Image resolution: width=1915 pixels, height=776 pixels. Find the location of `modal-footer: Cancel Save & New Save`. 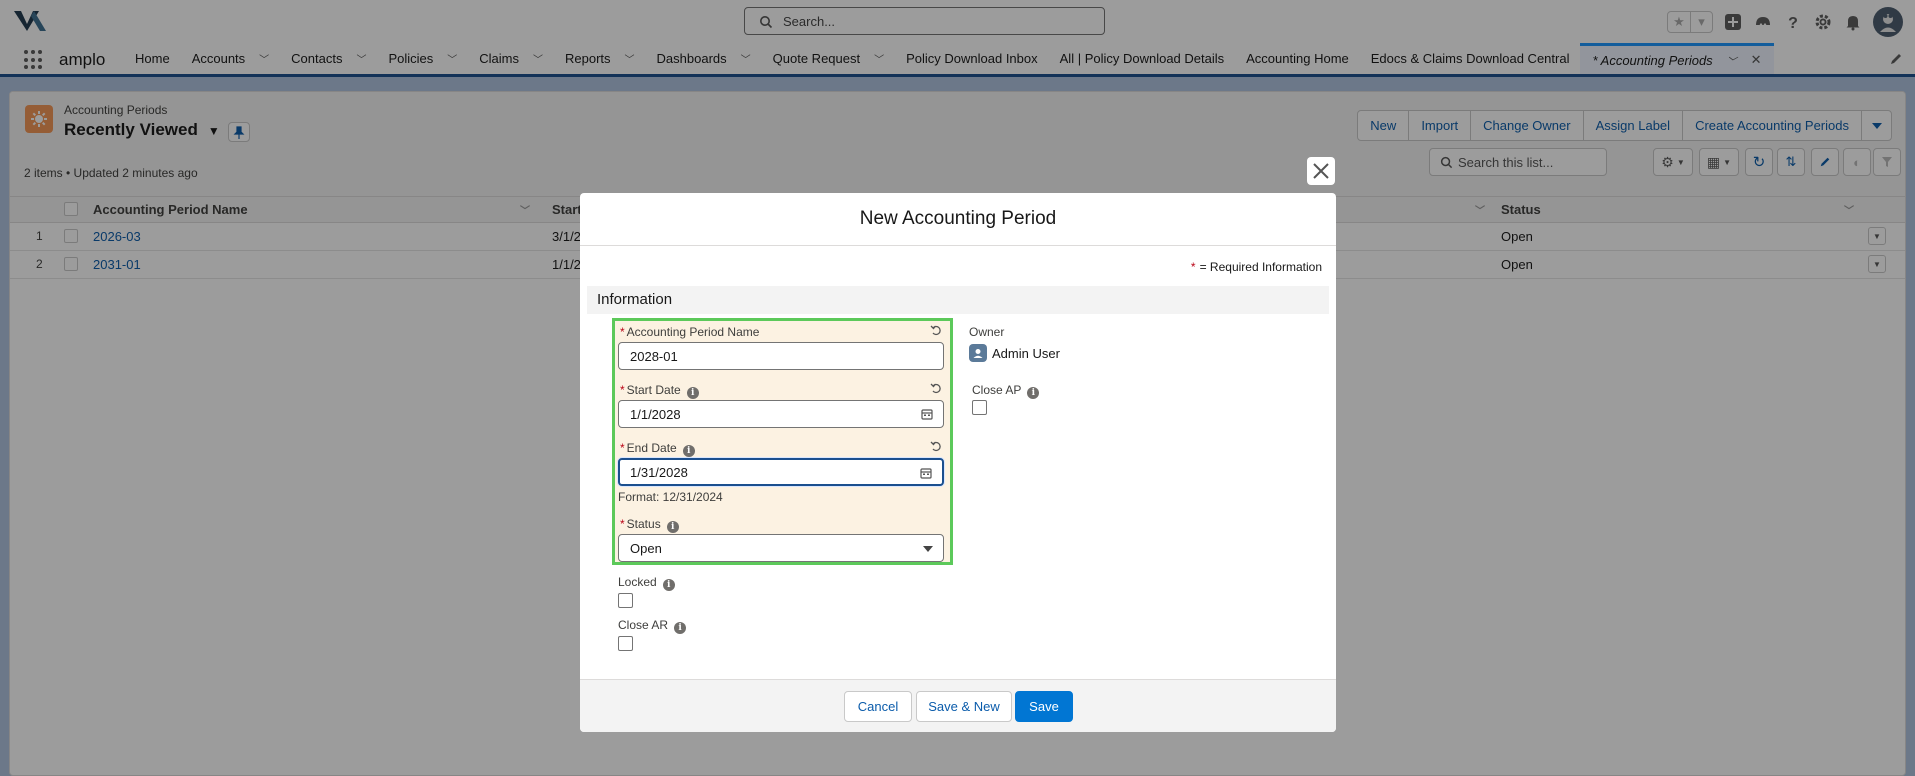

modal-footer: Cancel Save & New Save is located at coordinates (958, 705).